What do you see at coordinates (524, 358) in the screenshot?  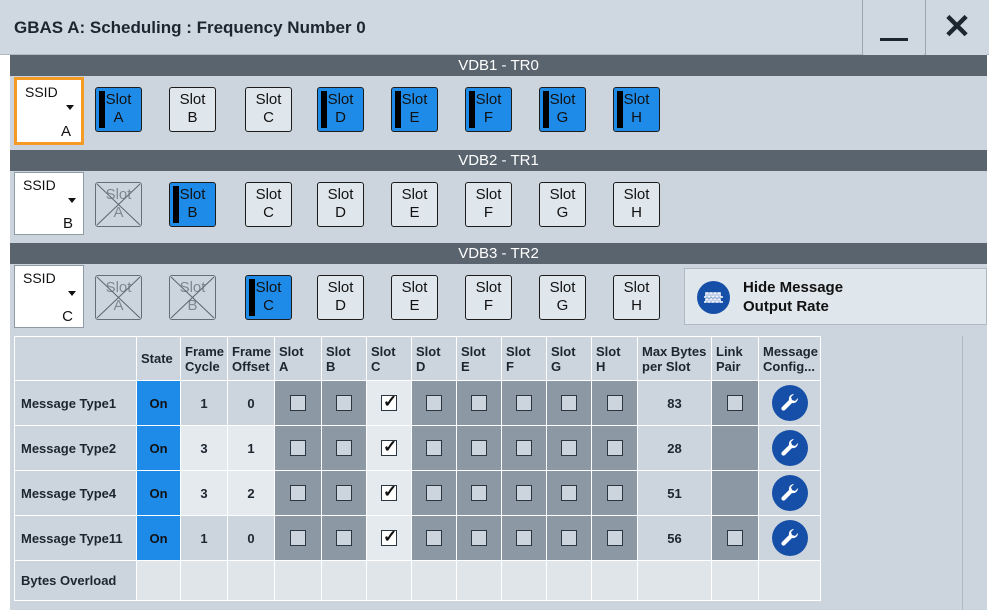 I see `slot-header: Slot F` at bounding box center [524, 358].